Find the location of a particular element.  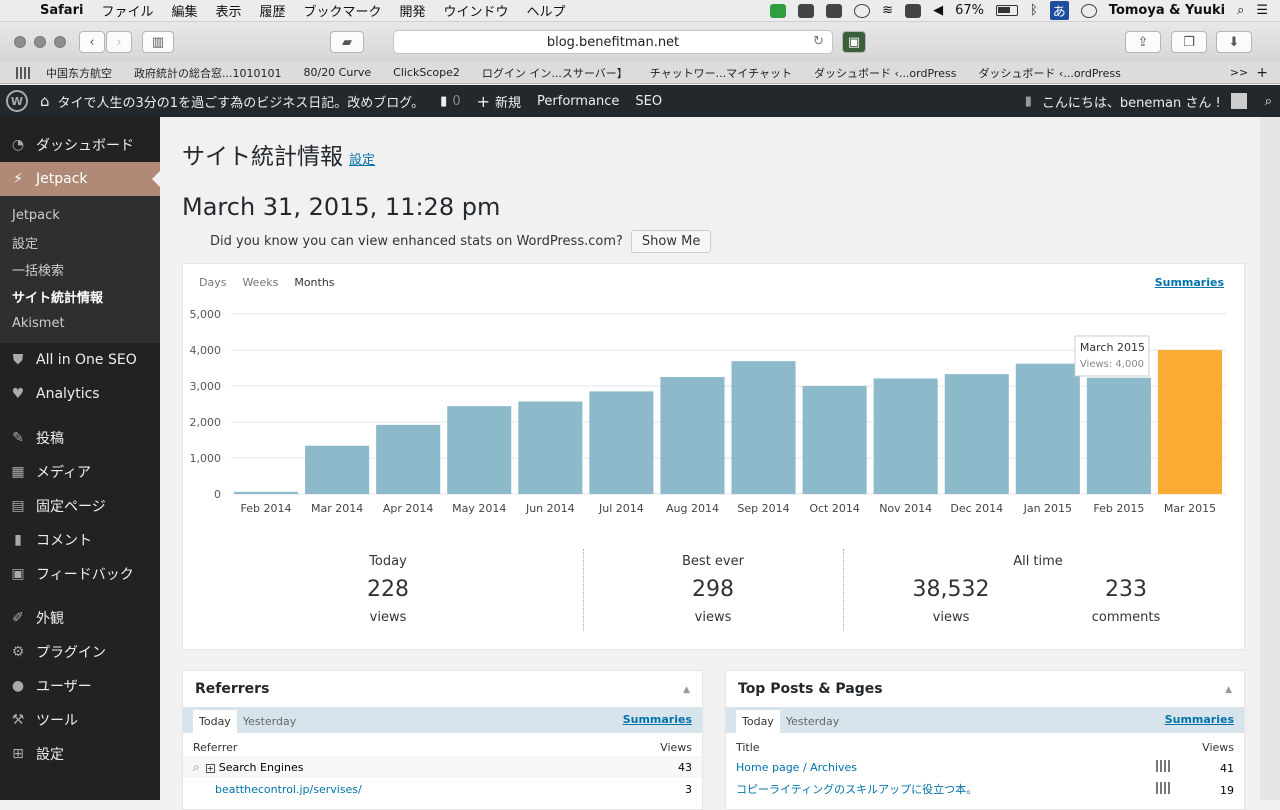

tab-days: Days is located at coordinates (212, 282).